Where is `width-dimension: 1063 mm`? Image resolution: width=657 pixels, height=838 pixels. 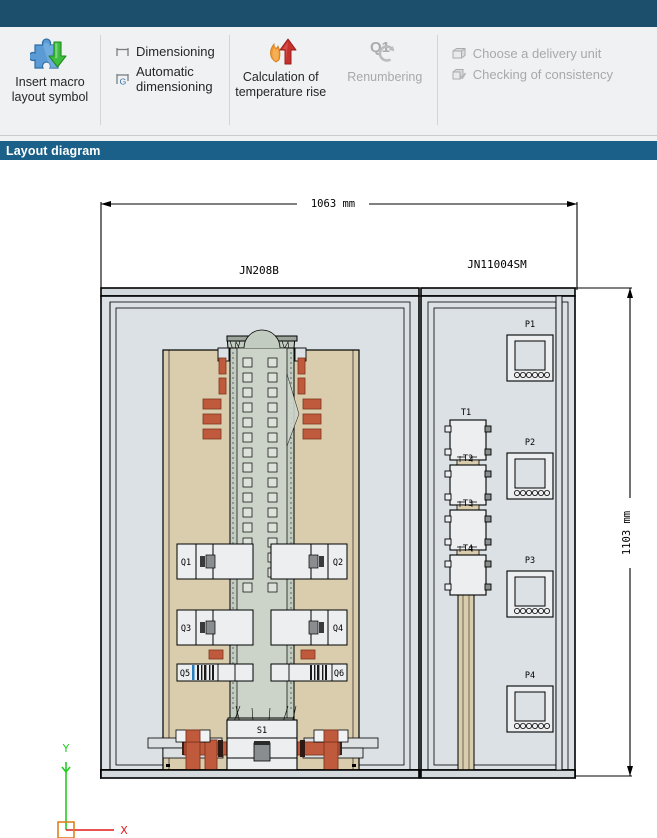
width-dimension: 1063 mm is located at coordinates (339, 243).